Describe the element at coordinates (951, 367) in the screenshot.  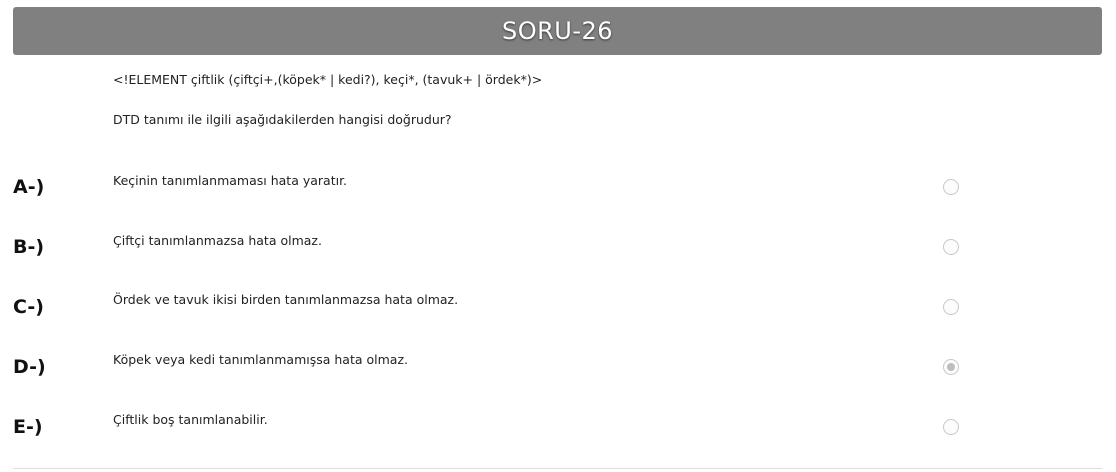
I see `option-d-radio` at that location.